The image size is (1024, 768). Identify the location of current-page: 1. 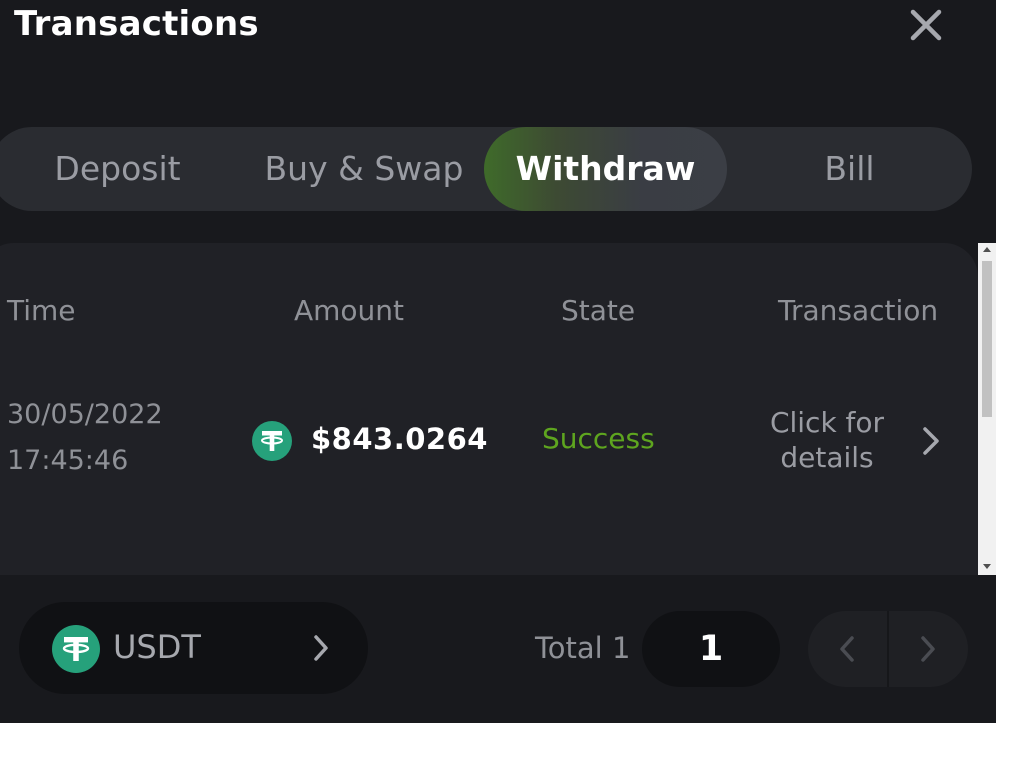
(711, 649).